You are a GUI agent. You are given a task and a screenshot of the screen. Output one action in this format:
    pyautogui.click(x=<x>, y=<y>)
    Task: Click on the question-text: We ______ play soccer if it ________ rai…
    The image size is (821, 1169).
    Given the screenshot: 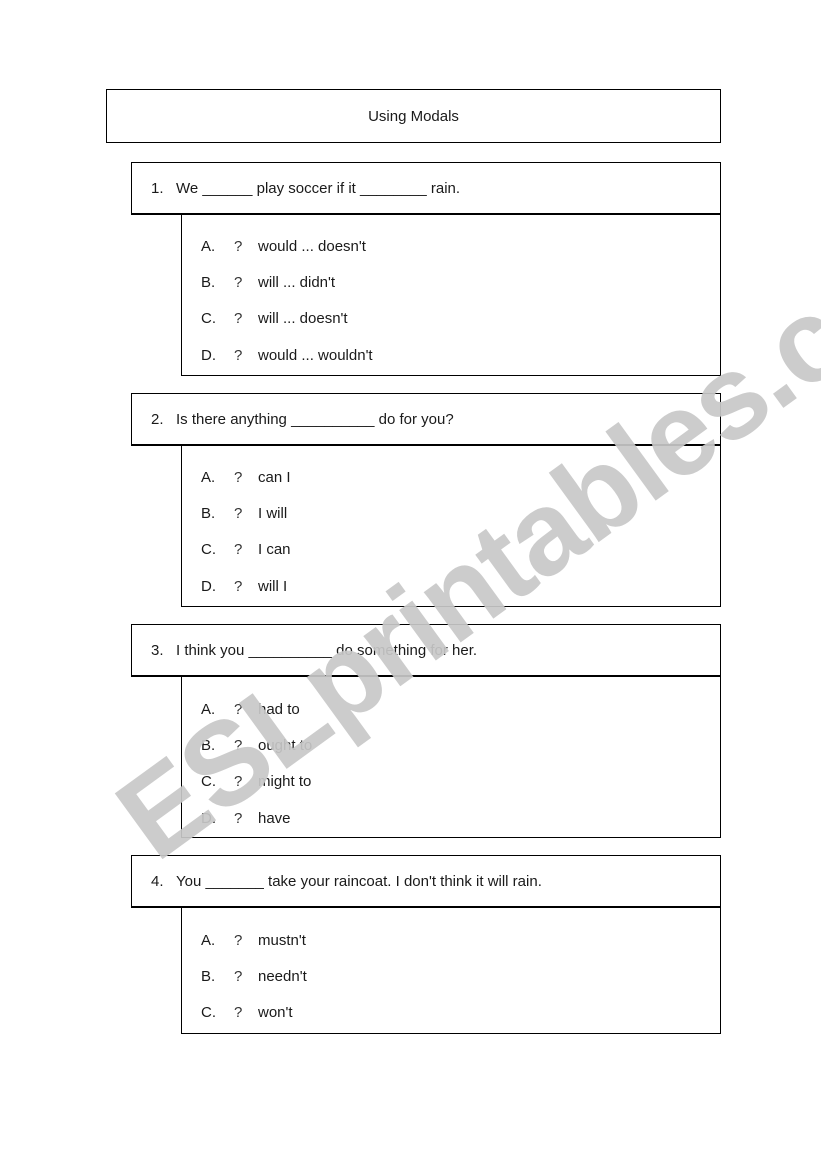 What is the action you would take?
    pyautogui.click(x=318, y=188)
    